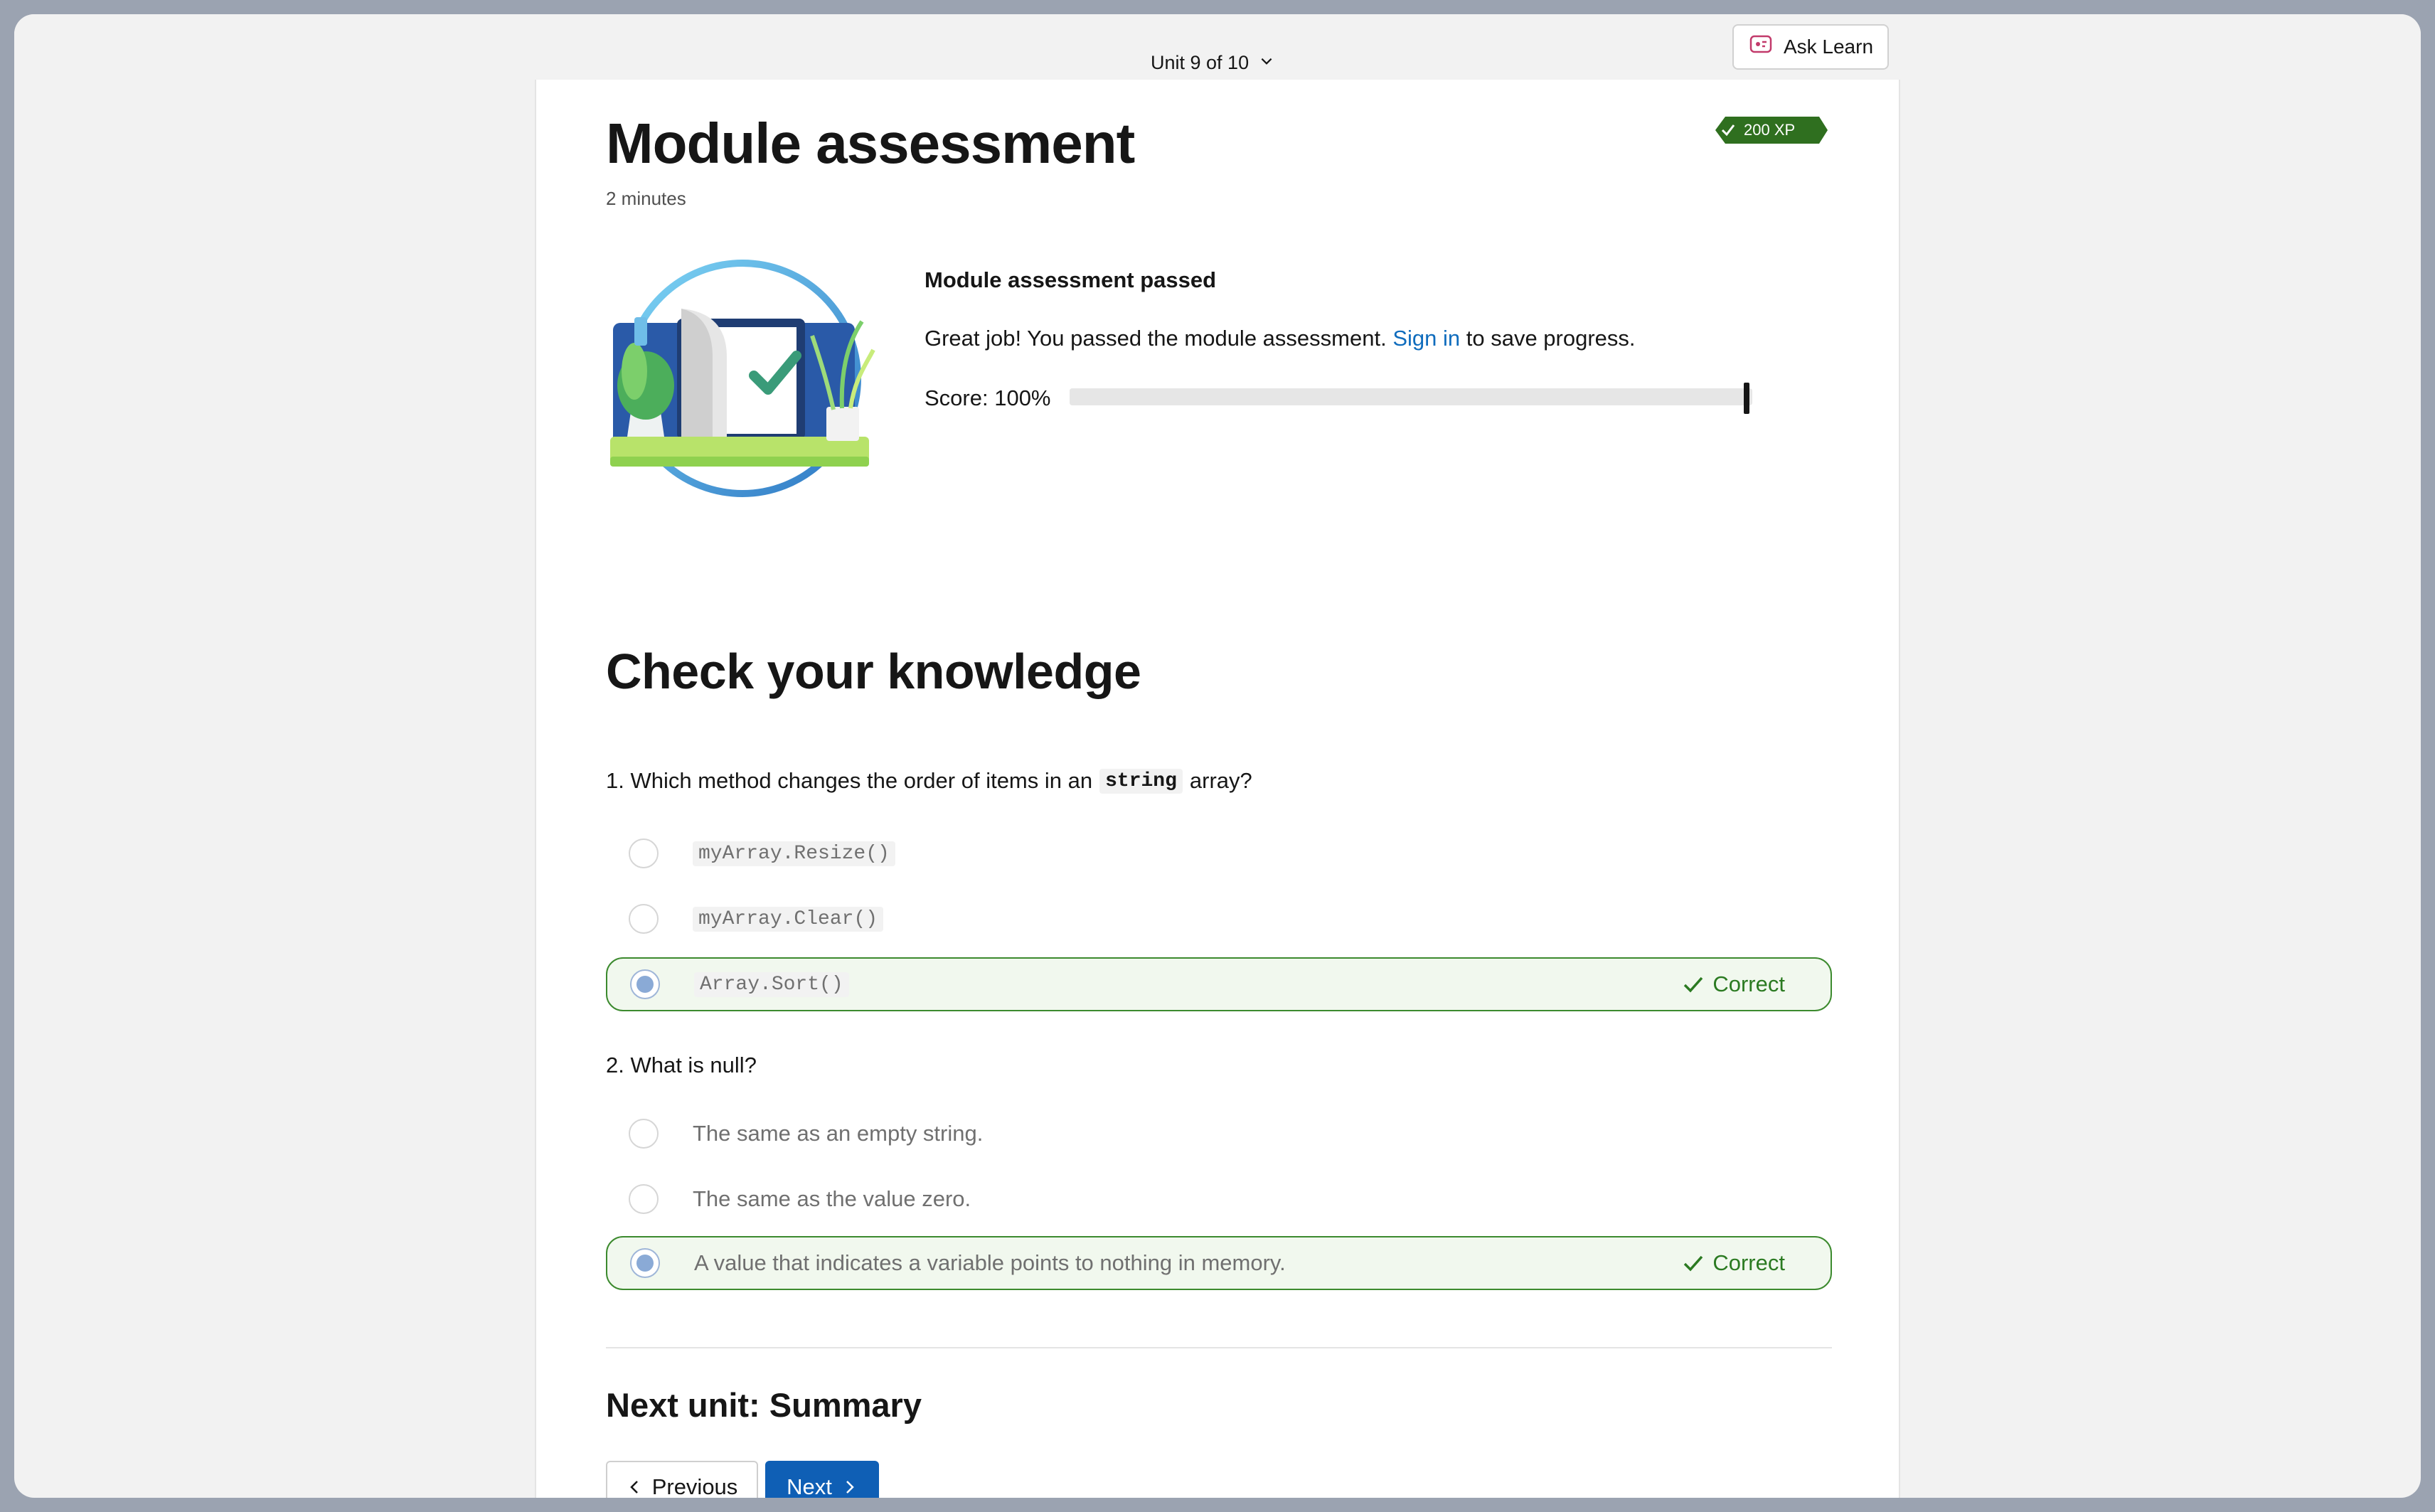 This screenshot has width=2435, height=1512. I want to click on divider, so click(1219, 1347).